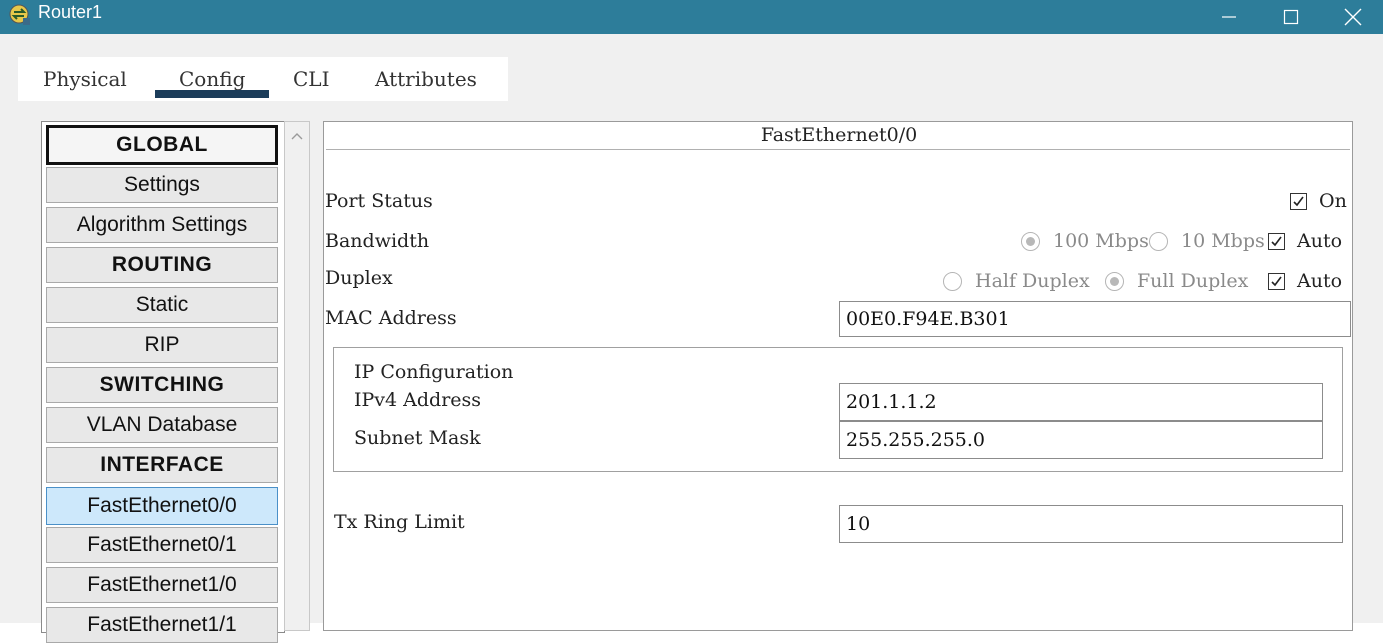  What do you see at coordinates (1091, 524) in the screenshot?
I see `tx-ring-limit-input: 10` at bounding box center [1091, 524].